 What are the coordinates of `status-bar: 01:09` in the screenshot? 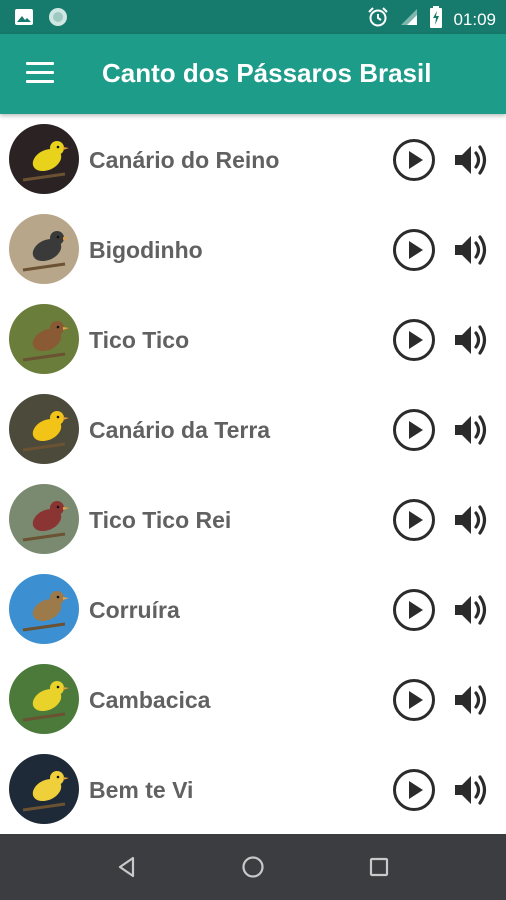 It's located at (253, 17).